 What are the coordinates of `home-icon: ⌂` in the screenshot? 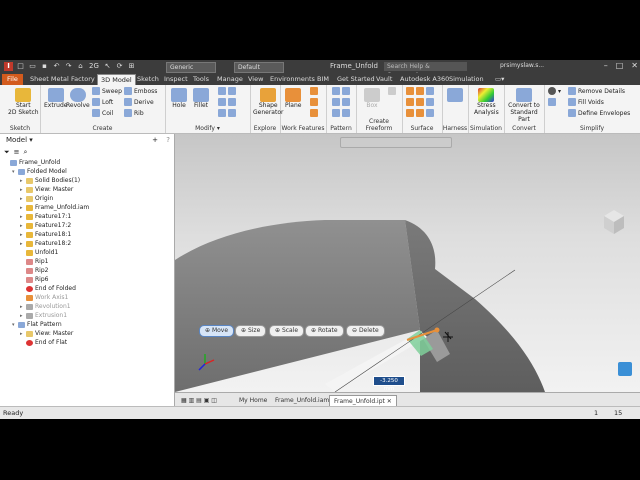 It's located at (80, 66).